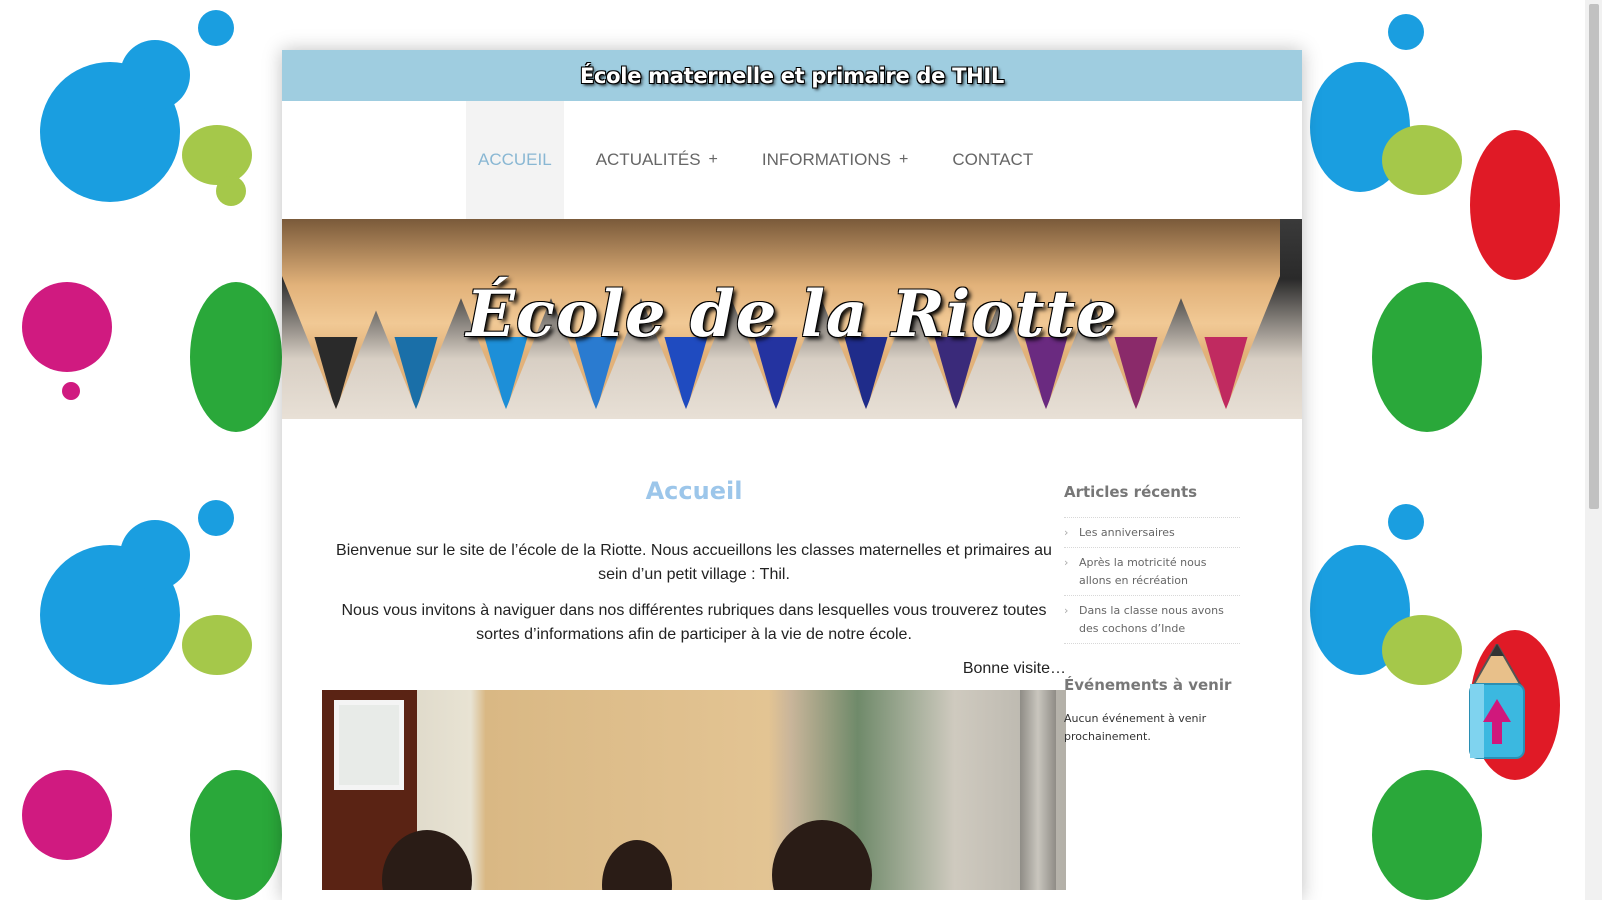 The height and width of the screenshot is (900, 1602). I want to click on nav-item-actualites: ACTUALITÉS +, so click(657, 160).